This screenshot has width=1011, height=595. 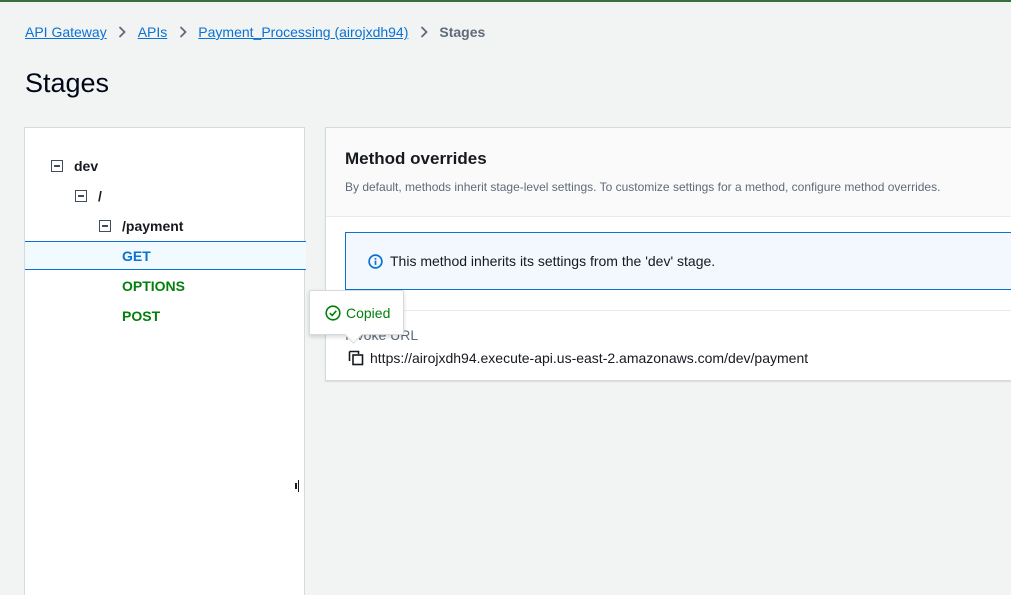 I want to click on divider, so click(x=668, y=310).